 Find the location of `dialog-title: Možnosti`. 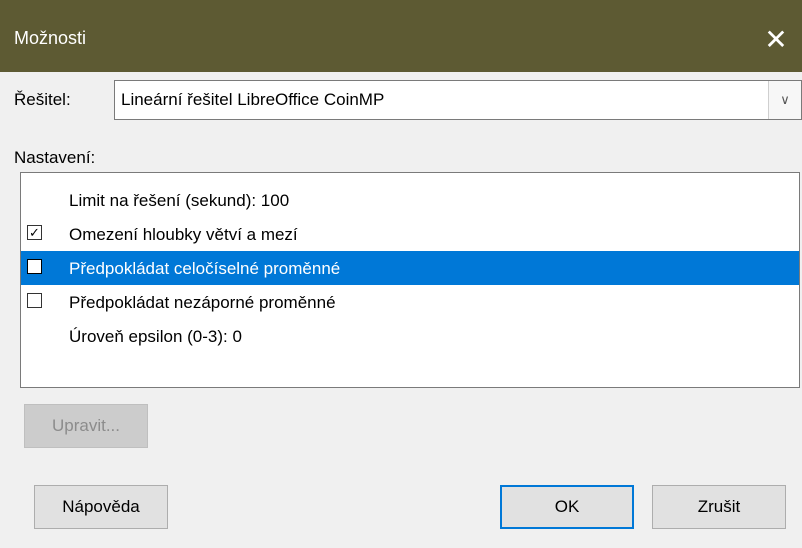

dialog-title: Možnosti is located at coordinates (50, 38).